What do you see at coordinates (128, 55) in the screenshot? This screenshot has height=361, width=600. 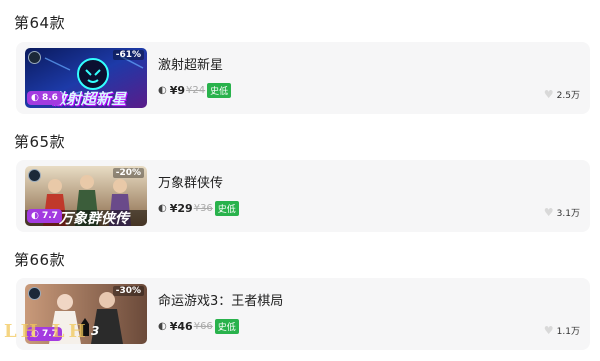 I see `discount-badge: -61%` at bounding box center [128, 55].